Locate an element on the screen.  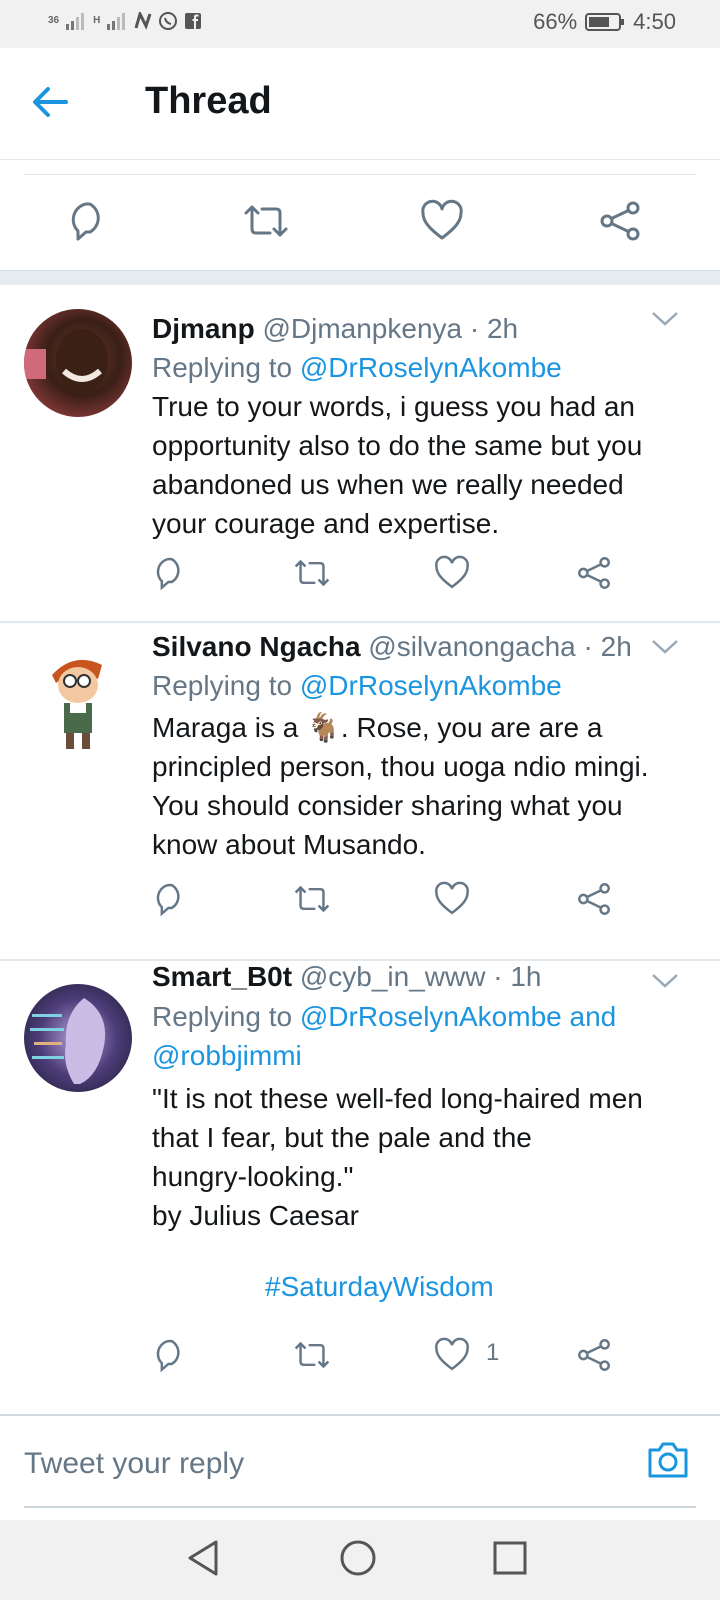
body-line: your courage and expertise. is located at coordinates (326, 523).